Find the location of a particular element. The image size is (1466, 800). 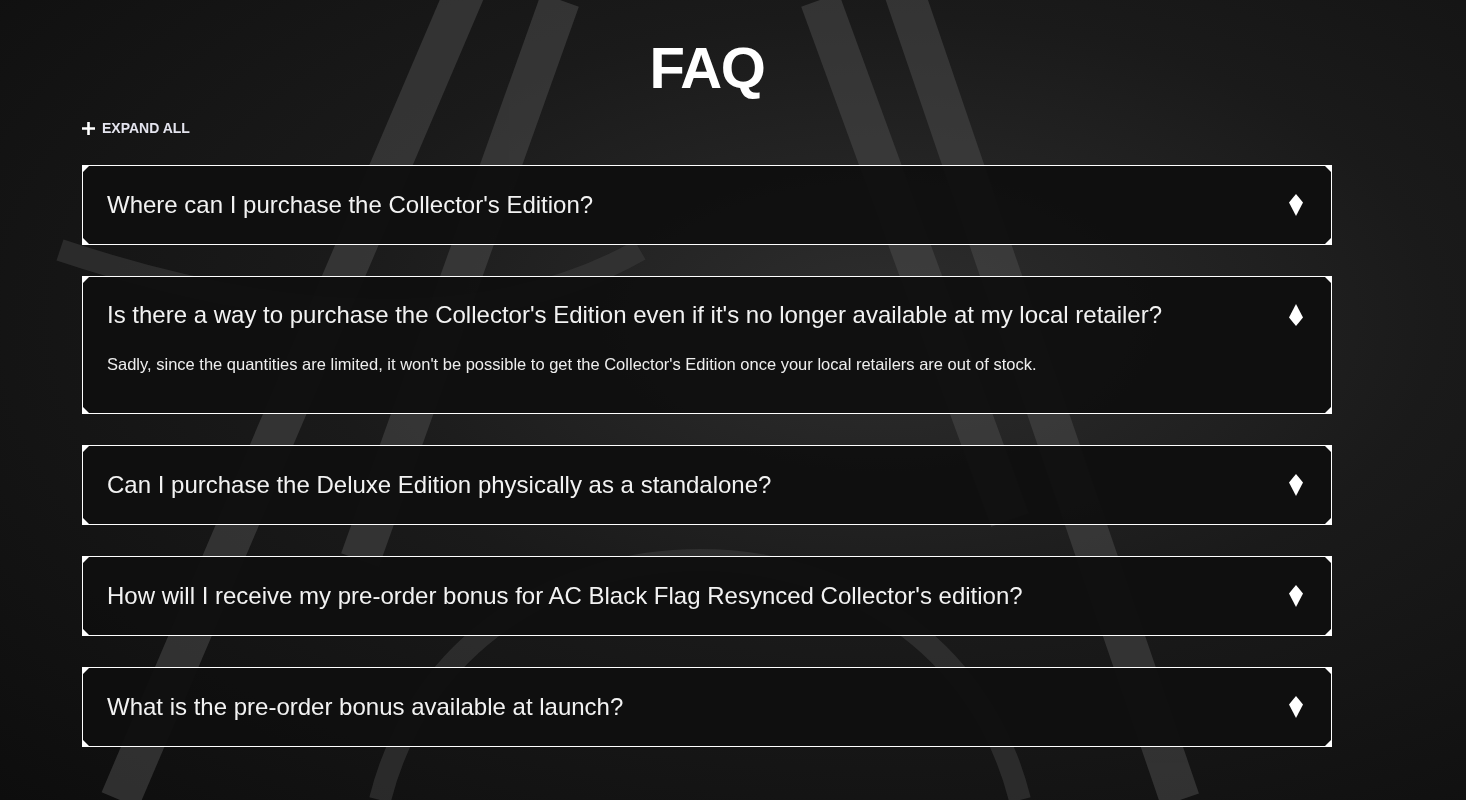

faq-question-header: What is the pre-order bonus available at launch? is located at coordinates (707, 707).